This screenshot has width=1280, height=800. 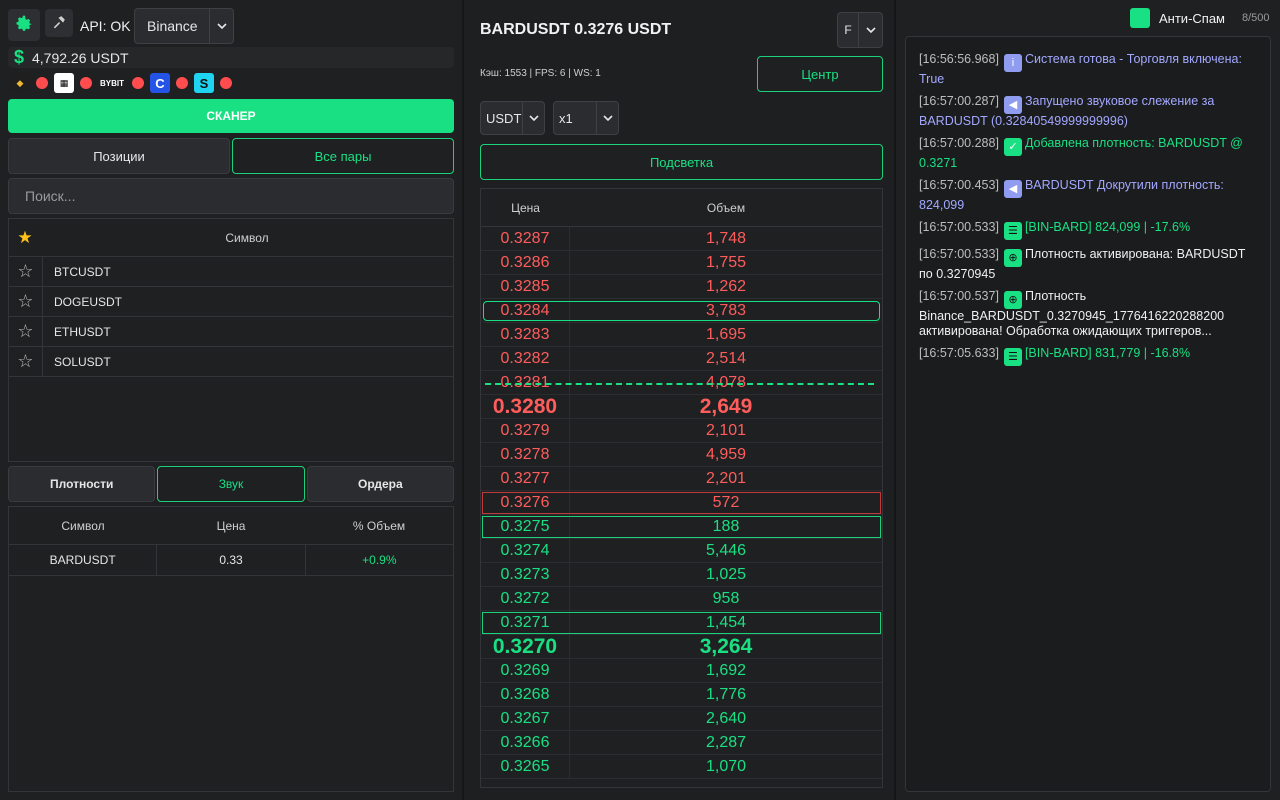 What do you see at coordinates (726, 598) in the screenshot?
I see `bid-volume: 958` at bounding box center [726, 598].